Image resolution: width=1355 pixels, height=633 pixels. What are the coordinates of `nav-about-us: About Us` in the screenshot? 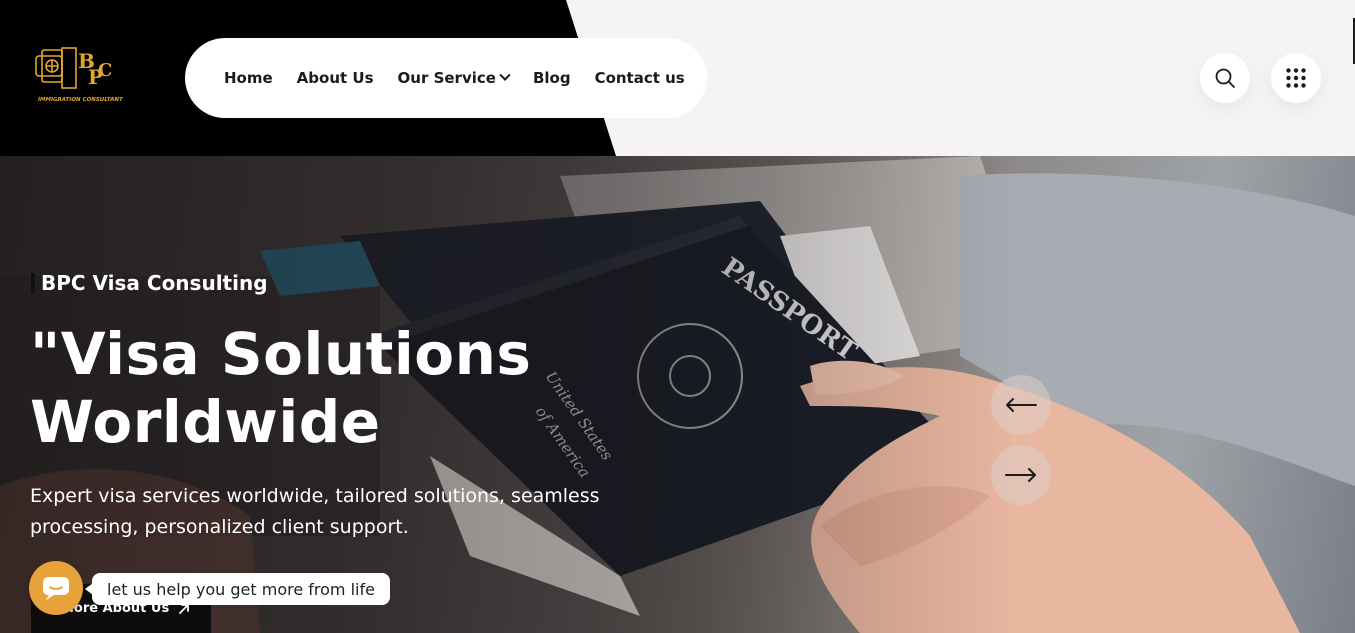 It's located at (335, 78).